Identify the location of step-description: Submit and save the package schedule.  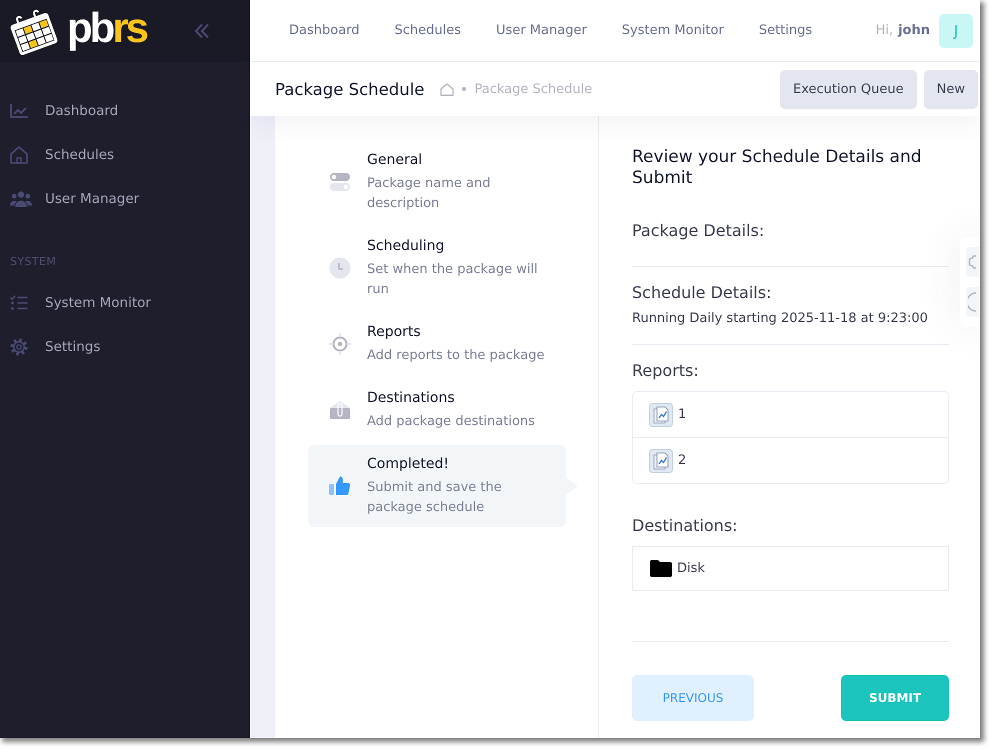
(435, 498).